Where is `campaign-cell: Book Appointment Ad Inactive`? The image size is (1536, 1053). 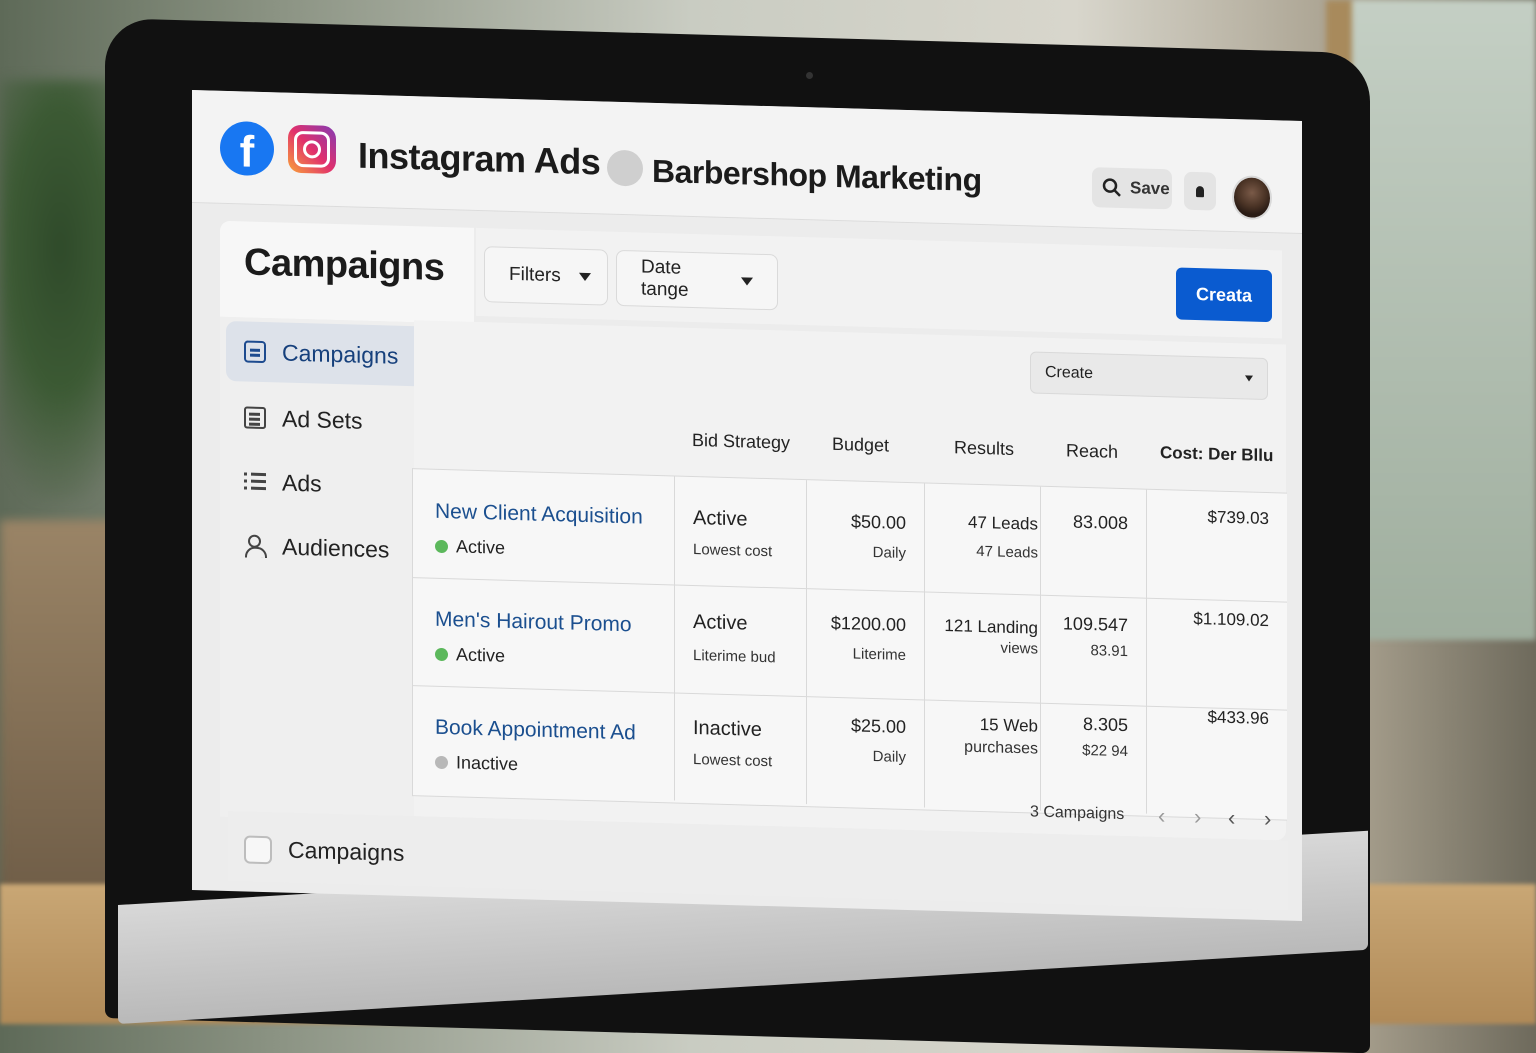
campaign-cell: Book Appointment Ad Inactive is located at coordinates (544, 743).